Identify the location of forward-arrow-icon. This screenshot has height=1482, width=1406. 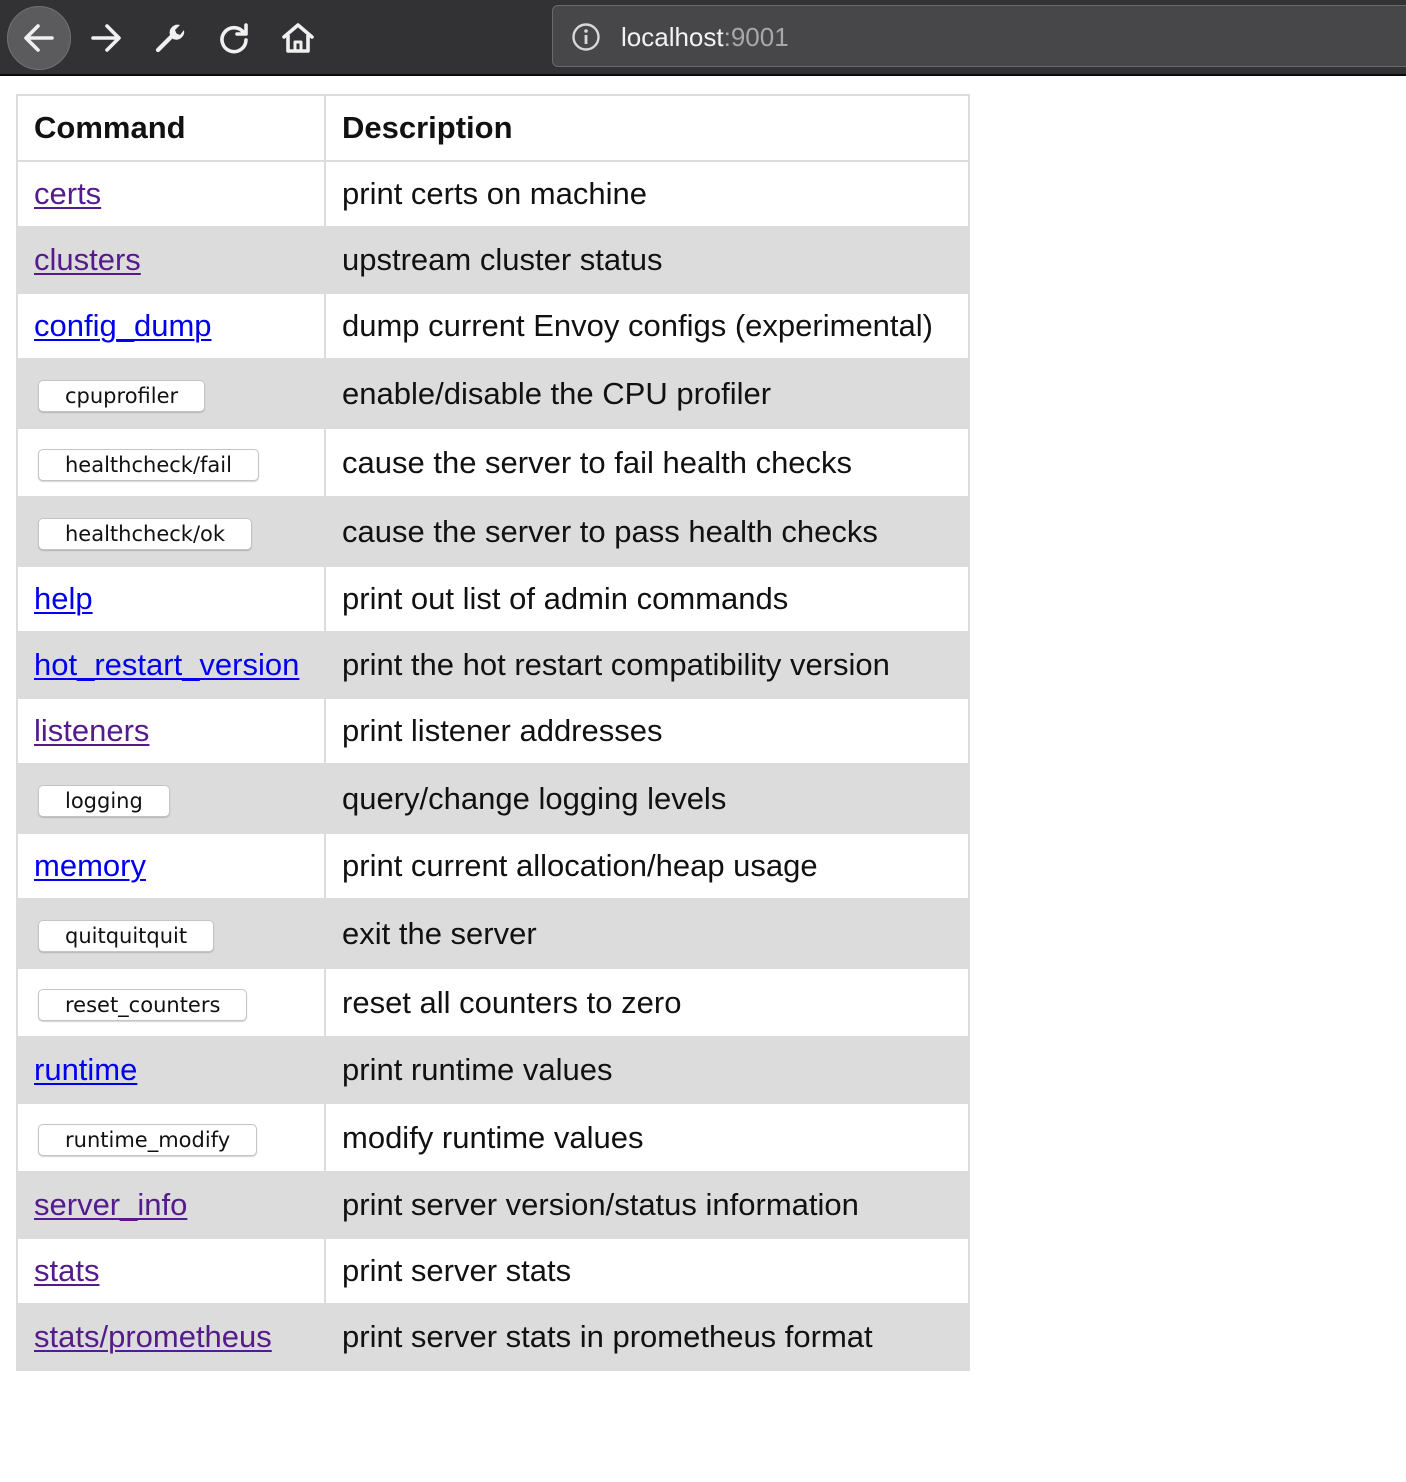
(106, 38).